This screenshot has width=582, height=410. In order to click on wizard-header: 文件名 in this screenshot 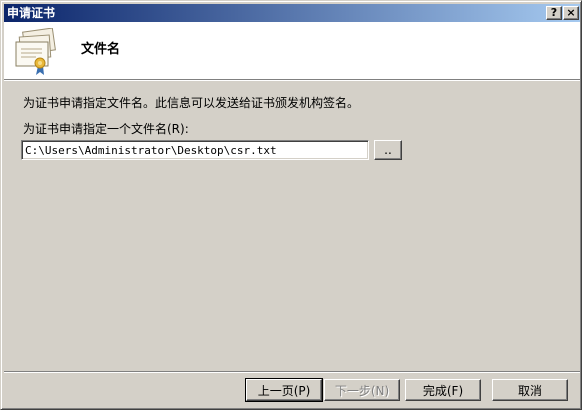, I will do `click(292, 50)`.